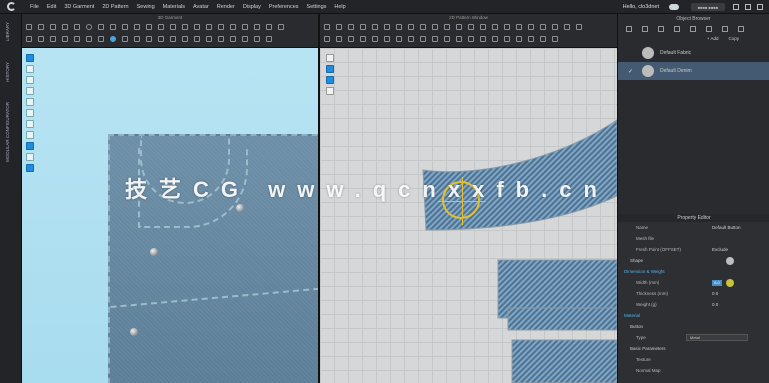  What do you see at coordinates (399, 27) in the screenshot?
I see `2d-circle-icon` at bounding box center [399, 27].